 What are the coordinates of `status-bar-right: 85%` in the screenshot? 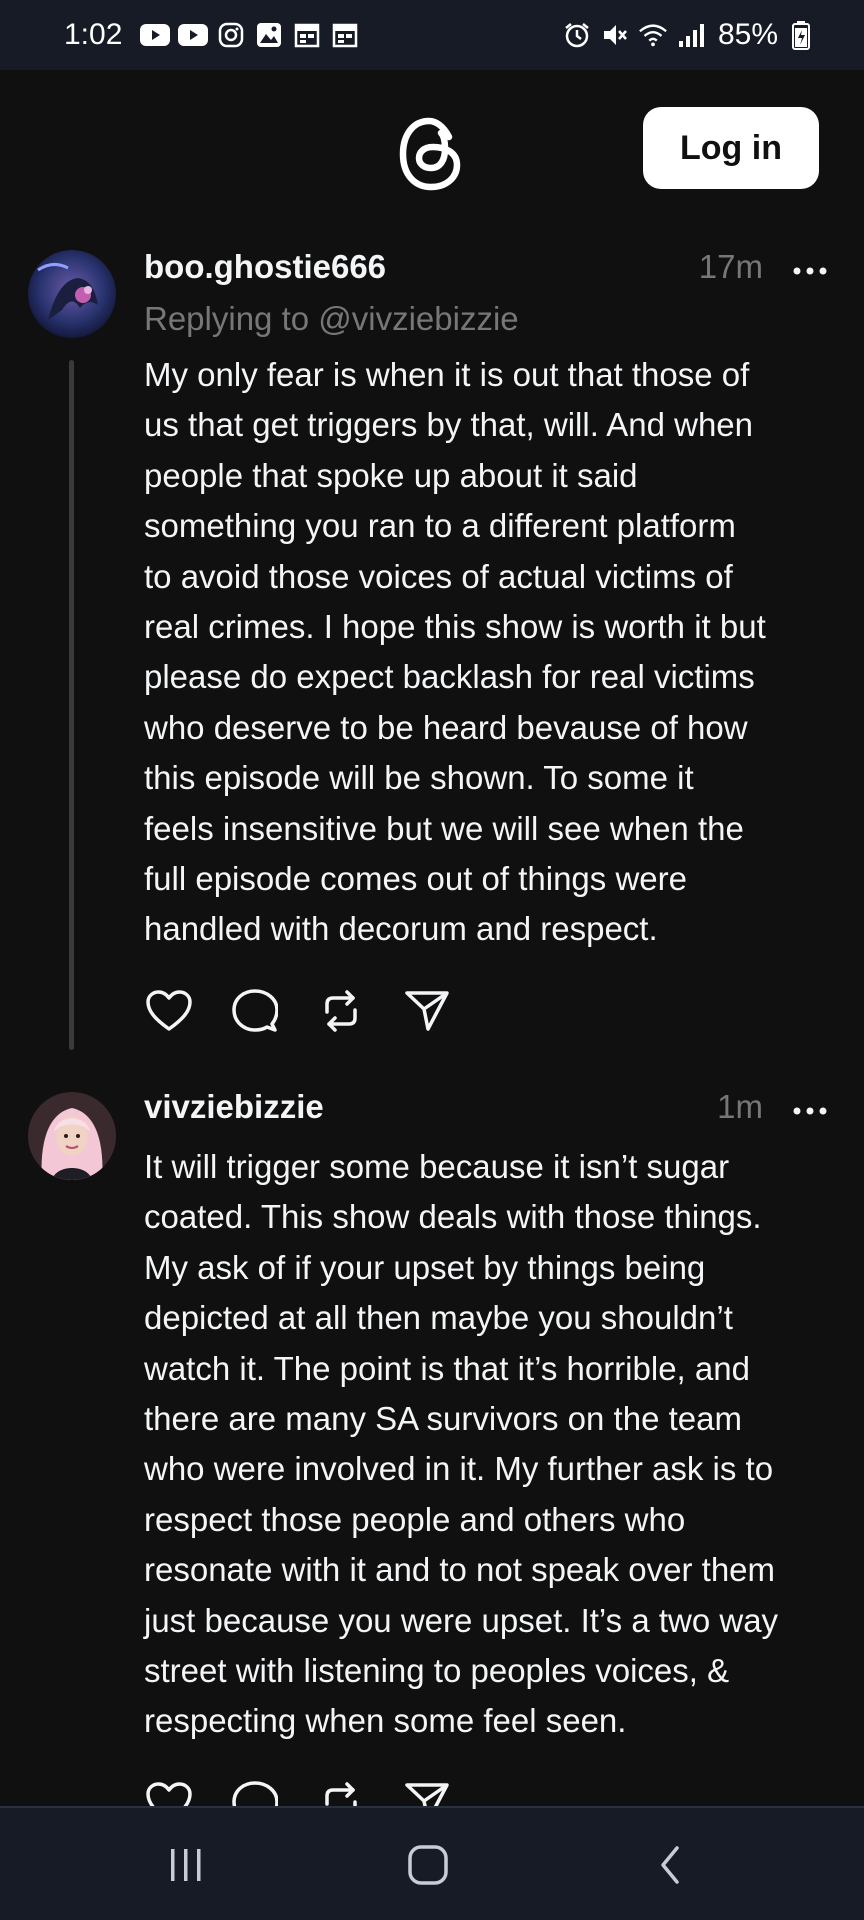 It's located at (689, 35).